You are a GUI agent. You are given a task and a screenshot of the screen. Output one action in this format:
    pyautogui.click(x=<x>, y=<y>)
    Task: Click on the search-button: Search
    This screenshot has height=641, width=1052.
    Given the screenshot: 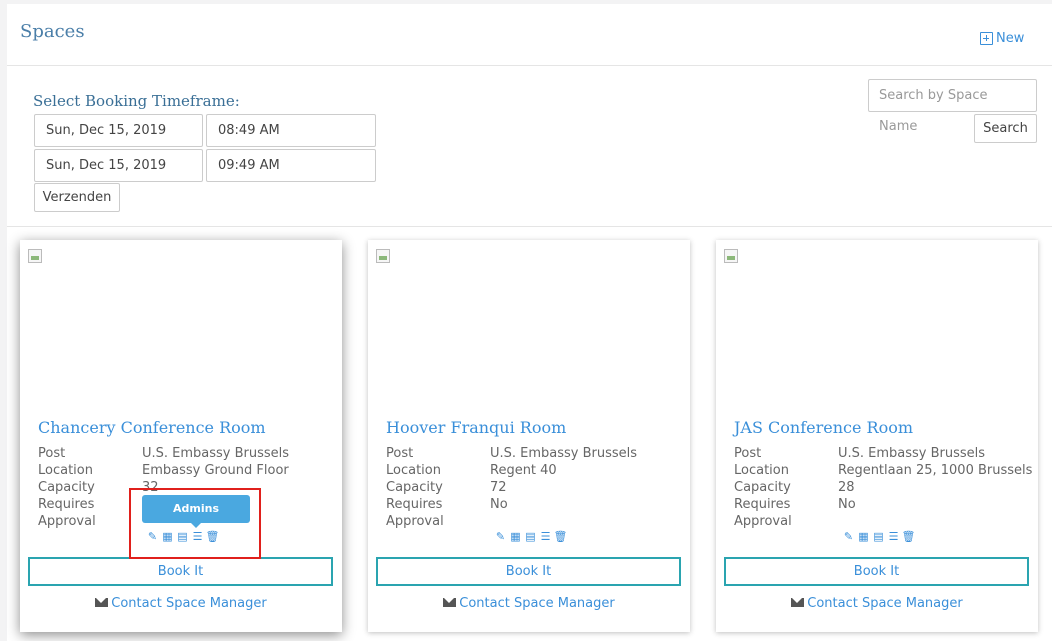 What is the action you would take?
    pyautogui.click(x=1005, y=128)
    